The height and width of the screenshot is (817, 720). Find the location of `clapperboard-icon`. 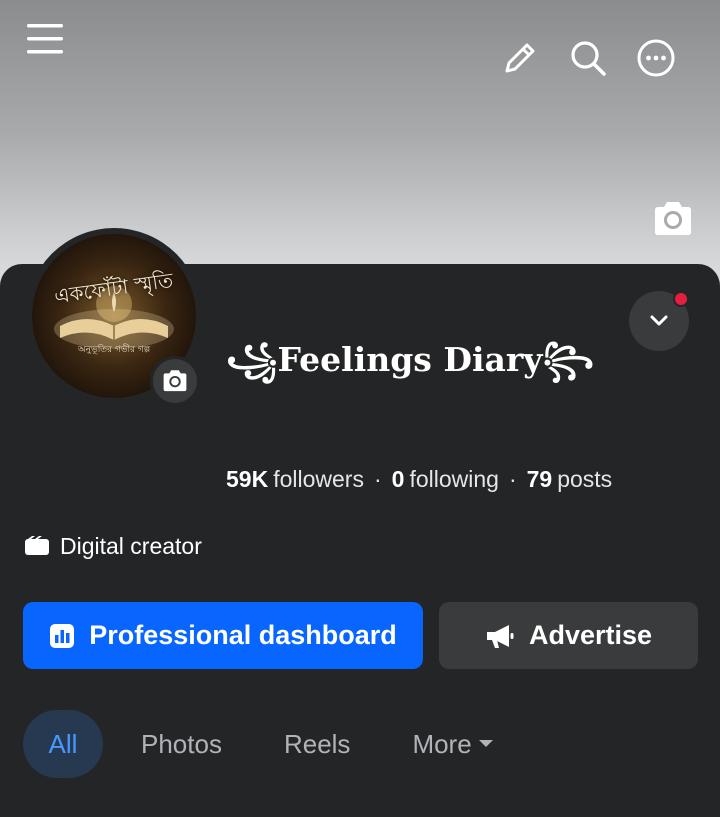

clapperboard-icon is located at coordinates (37, 545).